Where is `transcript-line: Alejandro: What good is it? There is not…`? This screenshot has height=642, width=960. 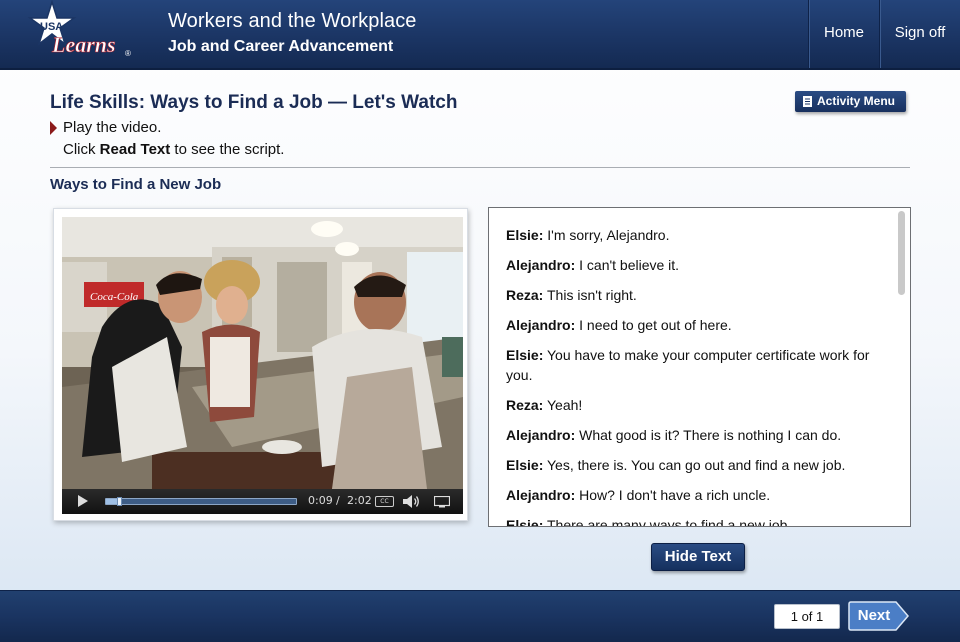 transcript-line: Alejandro: What good is it? There is not… is located at coordinates (691, 435).